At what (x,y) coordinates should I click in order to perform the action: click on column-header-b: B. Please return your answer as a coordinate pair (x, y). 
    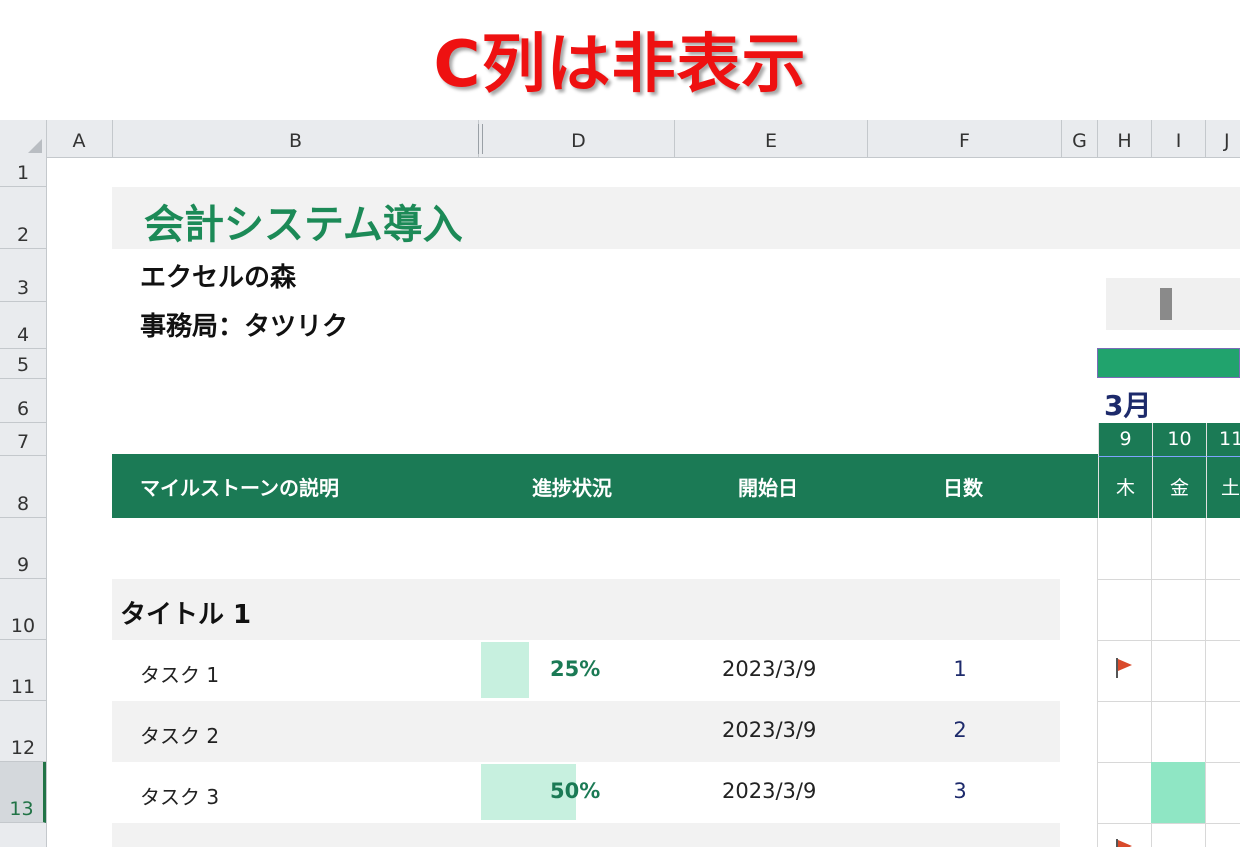
    Looking at the image, I should click on (296, 138).